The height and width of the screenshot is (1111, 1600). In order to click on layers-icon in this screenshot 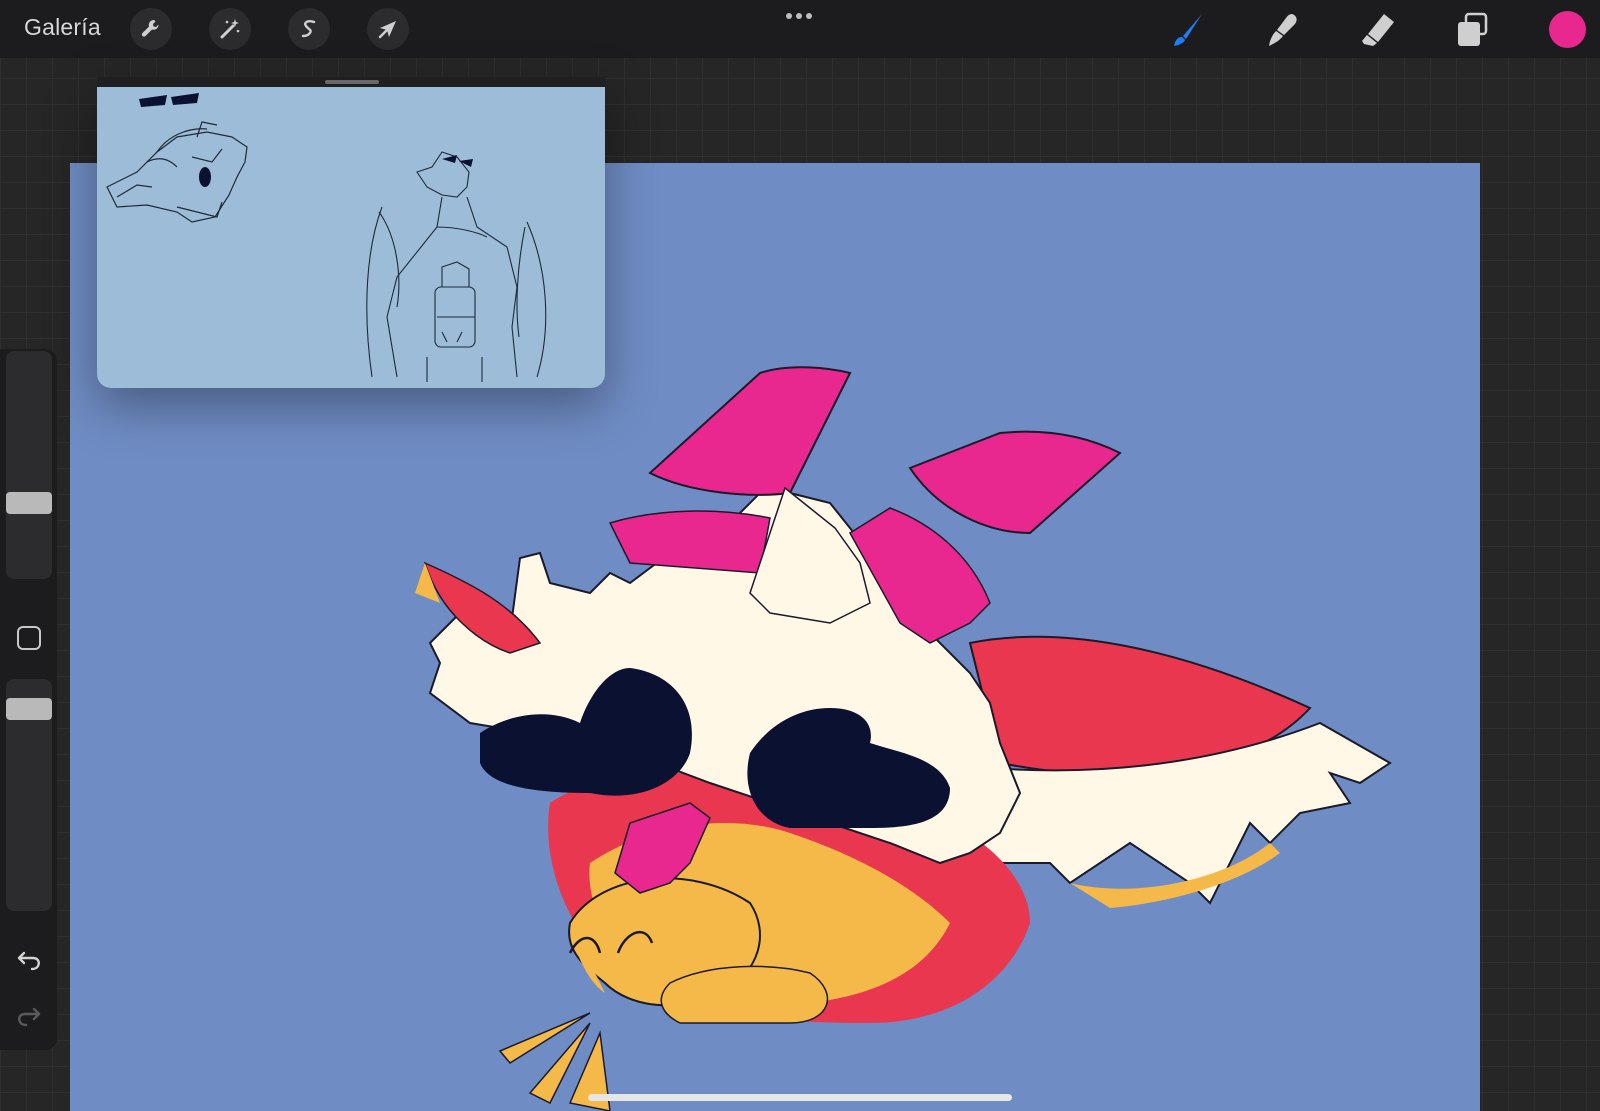, I will do `click(1473, 29)`.